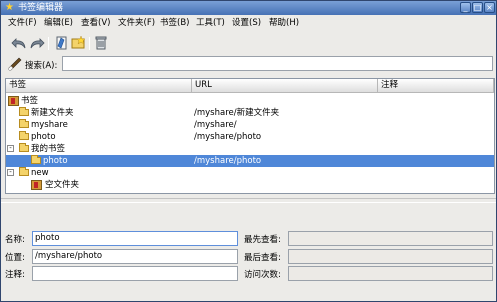  I want to click on menu-view: 查看(V), so click(95, 23).